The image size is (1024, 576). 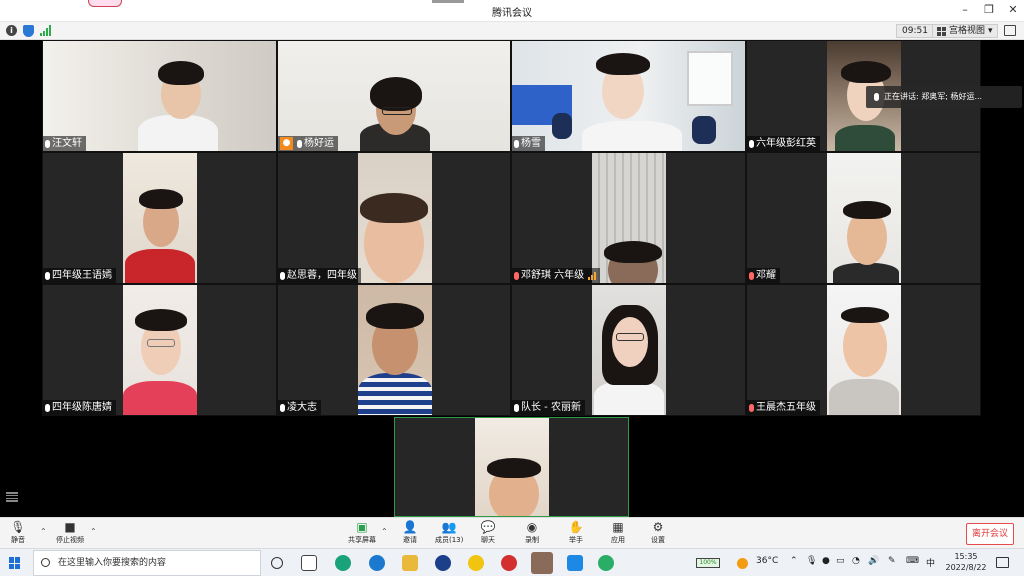 What do you see at coordinates (308, 143) in the screenshot?
I see `participant-name-tag: ● 杨好运` at bounding box center [308, 143].